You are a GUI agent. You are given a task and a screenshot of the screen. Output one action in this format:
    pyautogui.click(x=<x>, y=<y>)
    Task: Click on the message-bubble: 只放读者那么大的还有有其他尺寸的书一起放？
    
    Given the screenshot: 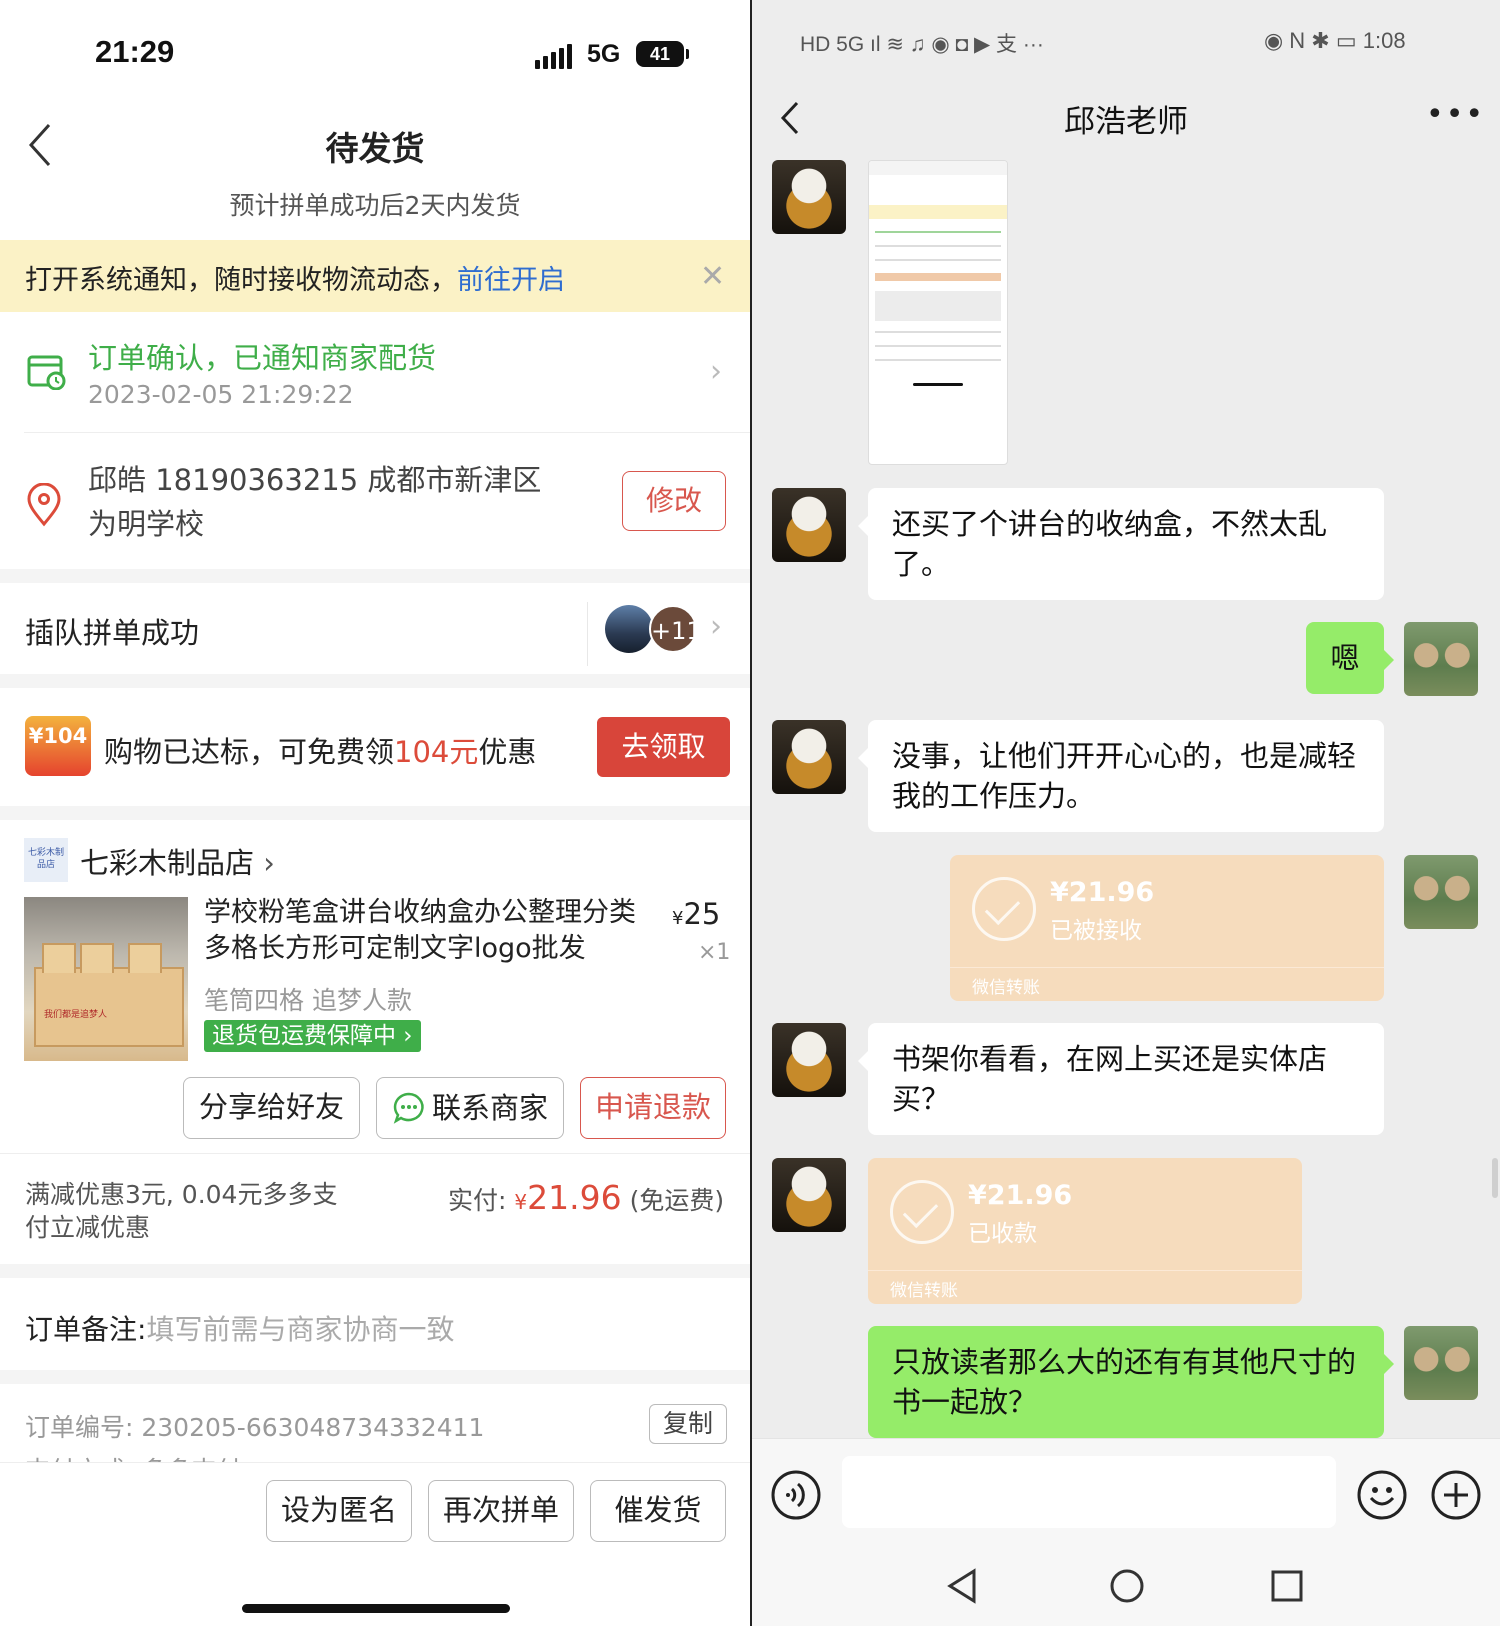 What is the action you would take?
    pyautogui.click(x=1131, y=1382)
    